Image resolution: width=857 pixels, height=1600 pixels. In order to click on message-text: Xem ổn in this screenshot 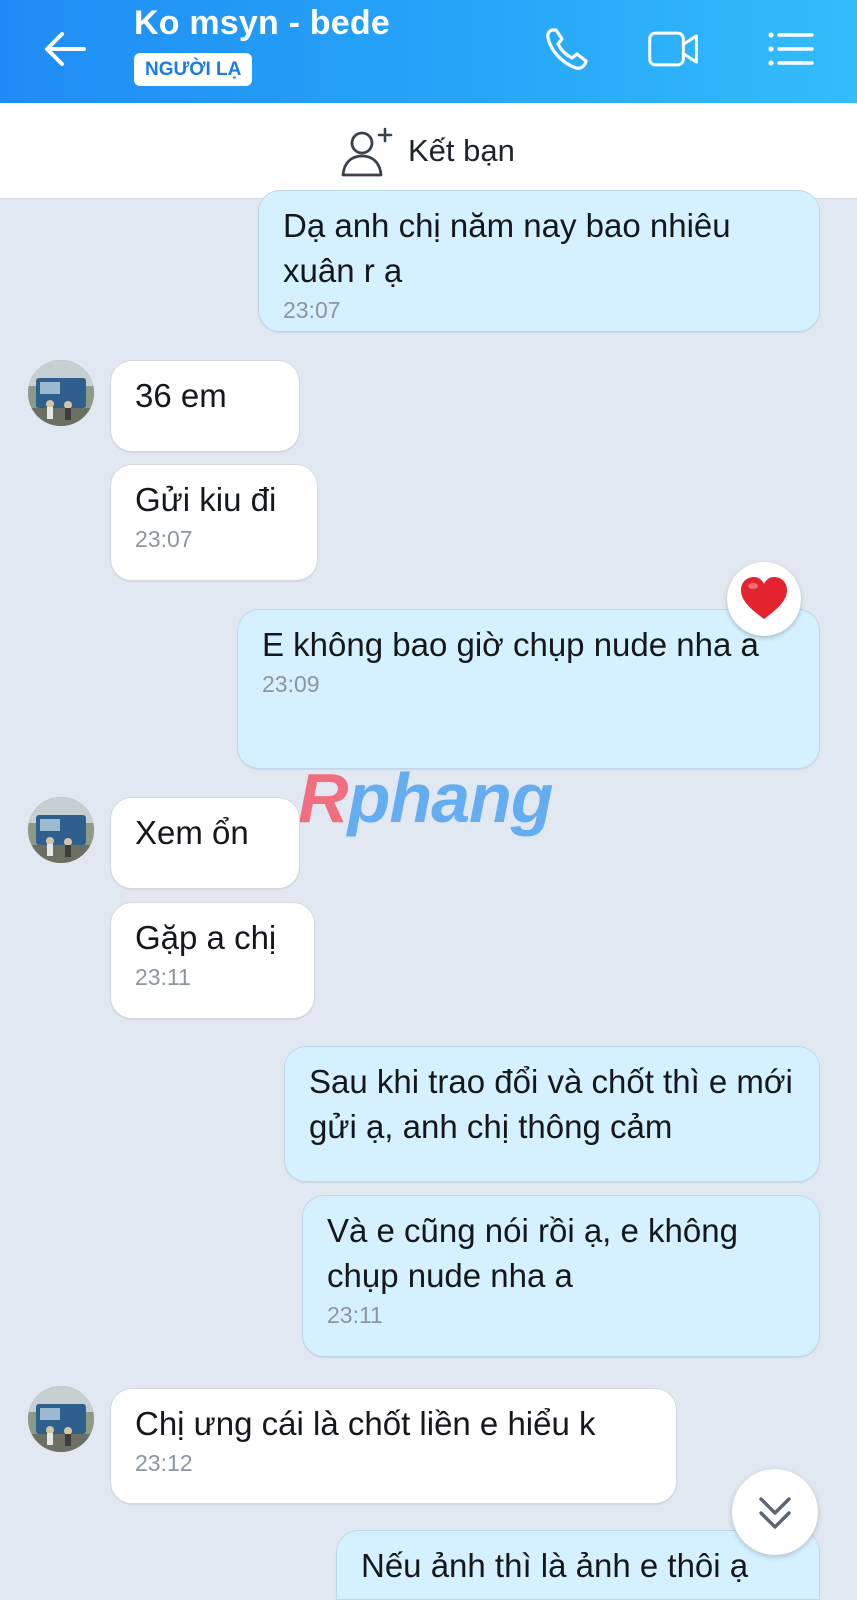, I will do `click(192, 832)`.